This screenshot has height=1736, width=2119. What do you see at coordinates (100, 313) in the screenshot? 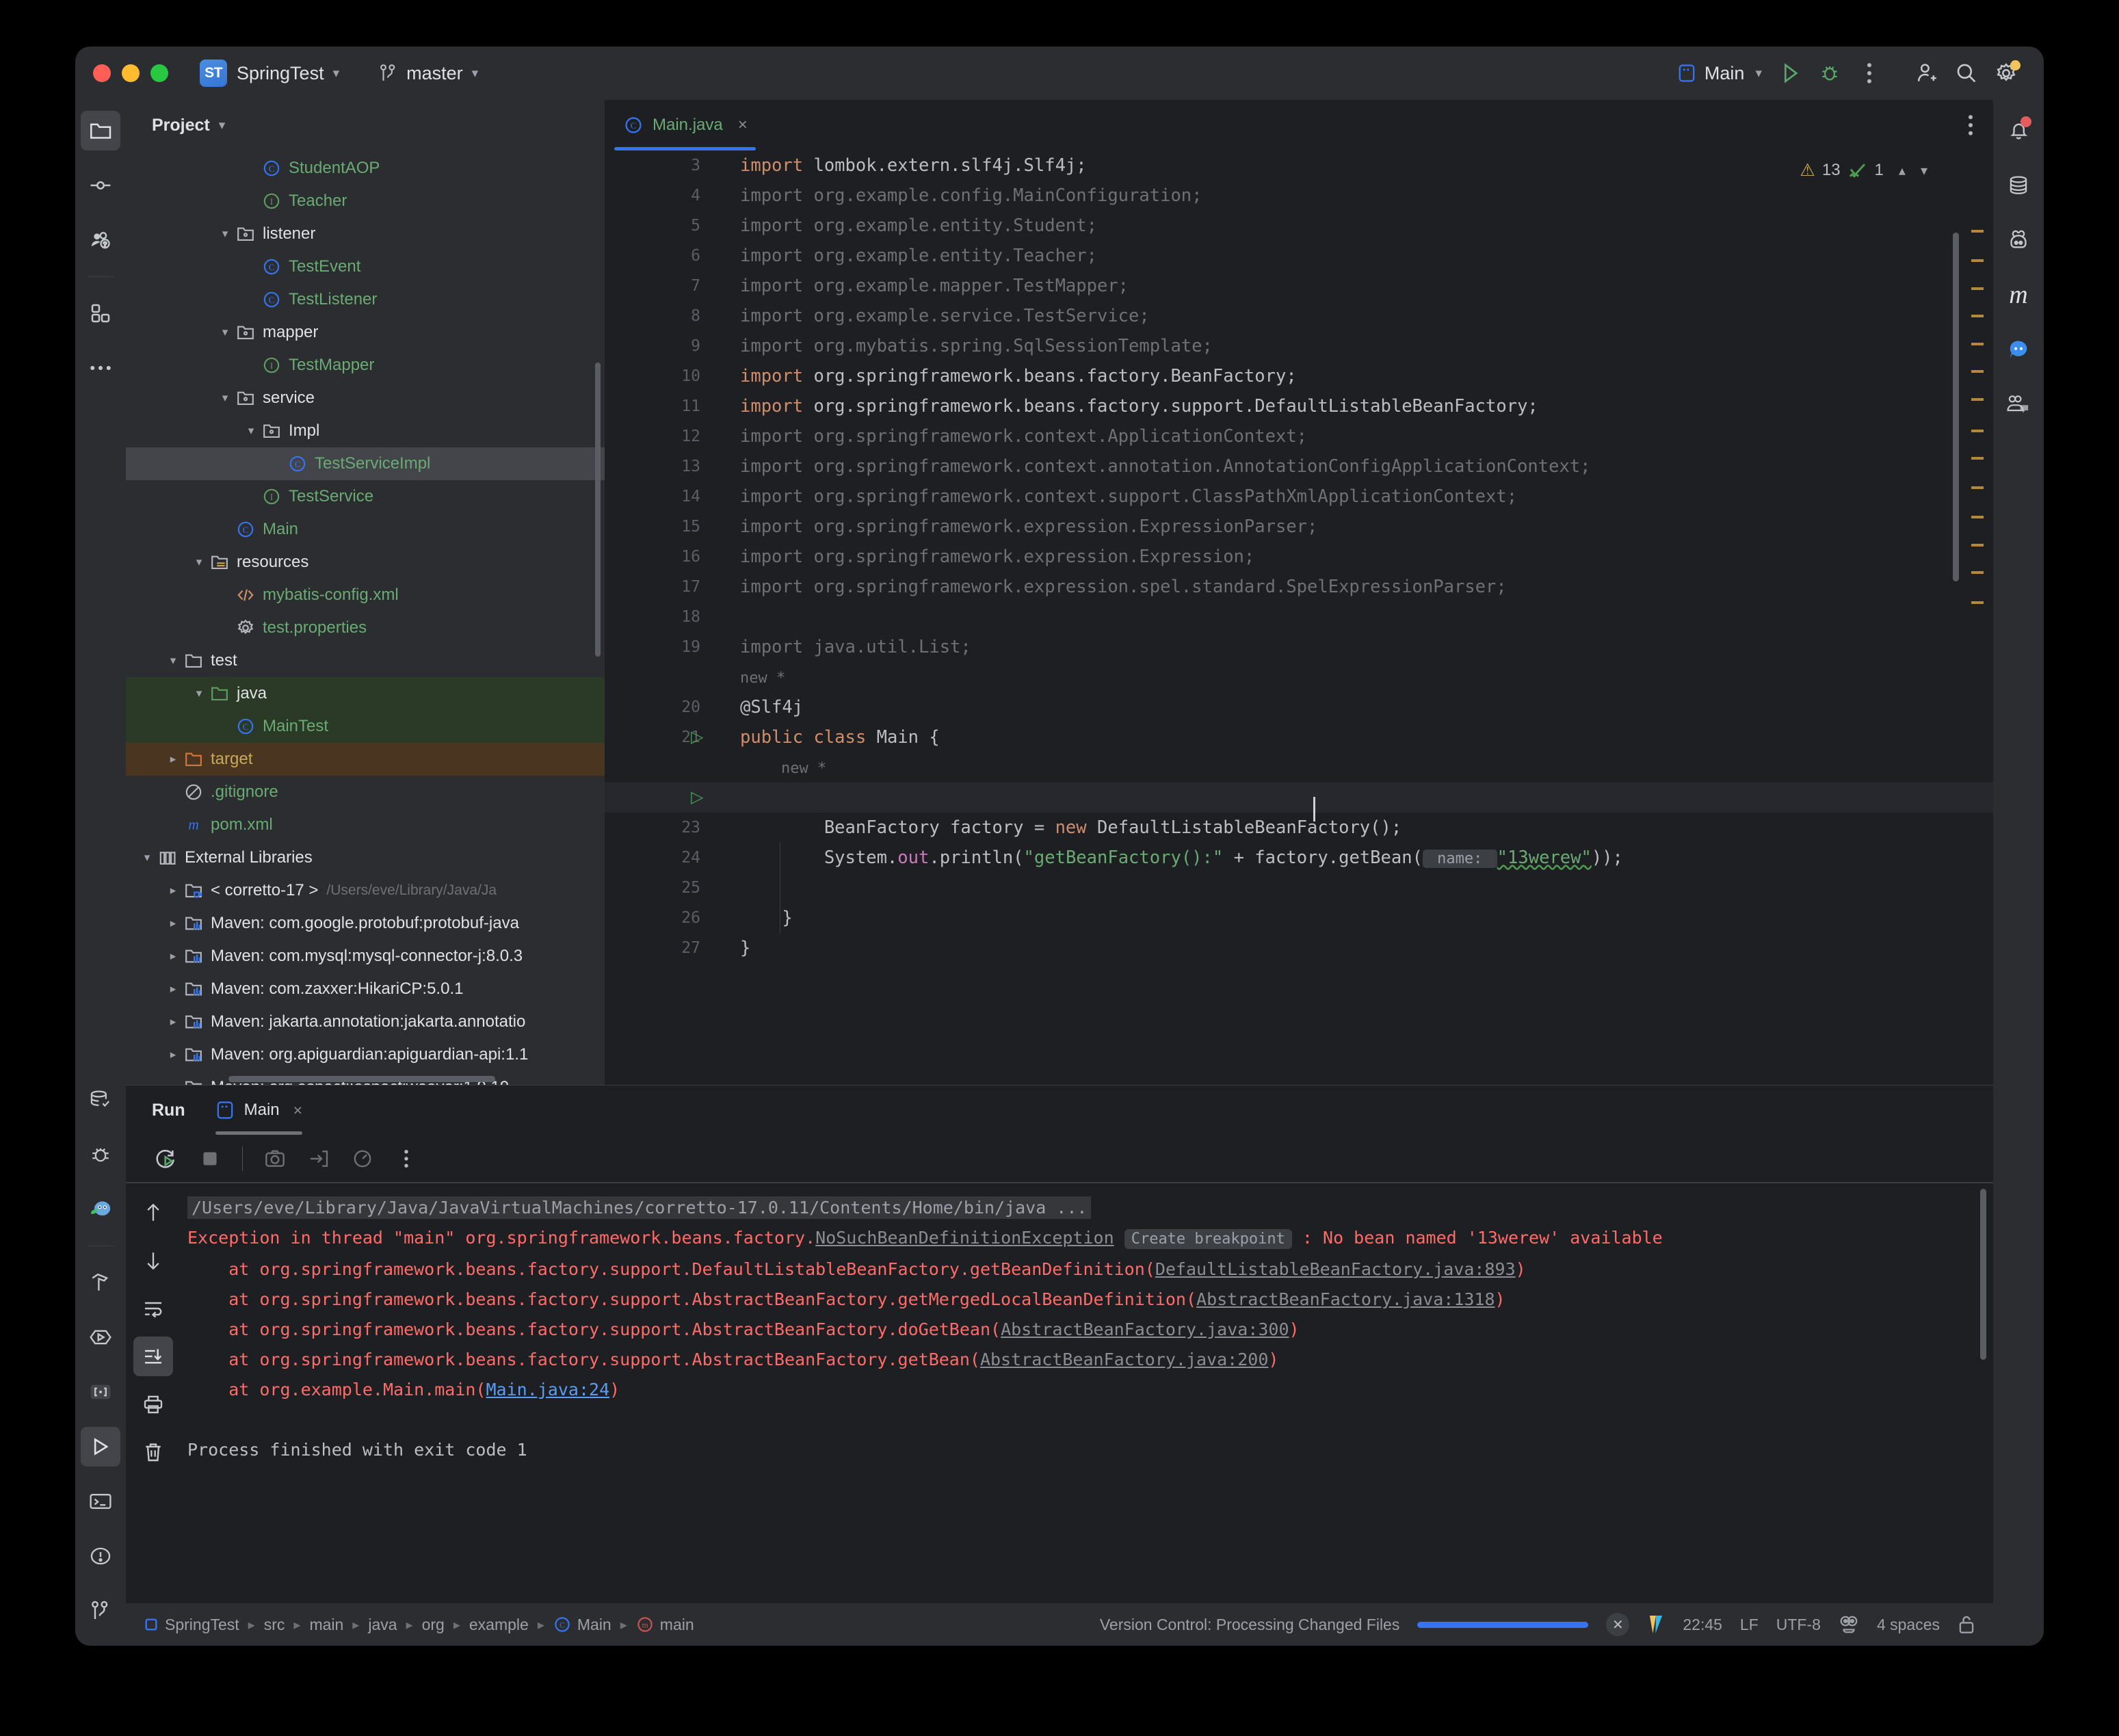
I see `sidebar-item-structure` at bounding box center [100, 313].